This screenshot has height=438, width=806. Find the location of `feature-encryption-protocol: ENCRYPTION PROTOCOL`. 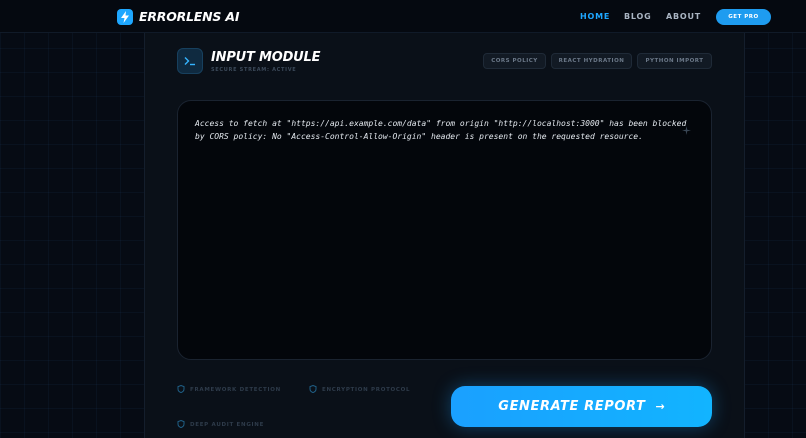

feature-encryption-protocol: ENCRYPTION PROTOCOL is located at coordinates (360, 389).